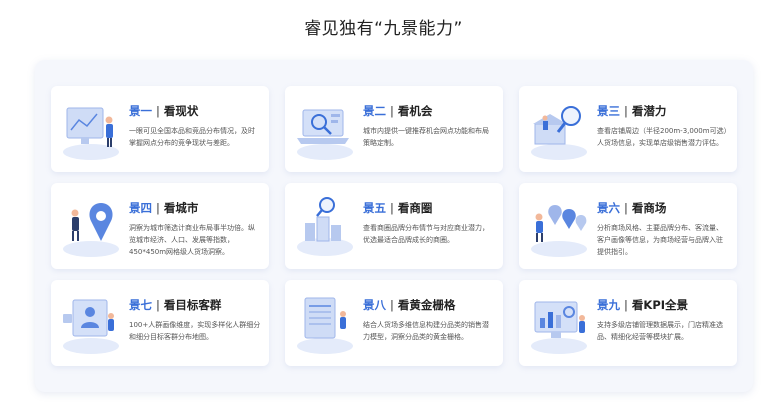 This screenshot has height=402, width=767. I want to click on card-description: 一眼可见全国本品和竞品分布情况，及时掌握网点分布的竞争现状与差距。, so click(192, 137).